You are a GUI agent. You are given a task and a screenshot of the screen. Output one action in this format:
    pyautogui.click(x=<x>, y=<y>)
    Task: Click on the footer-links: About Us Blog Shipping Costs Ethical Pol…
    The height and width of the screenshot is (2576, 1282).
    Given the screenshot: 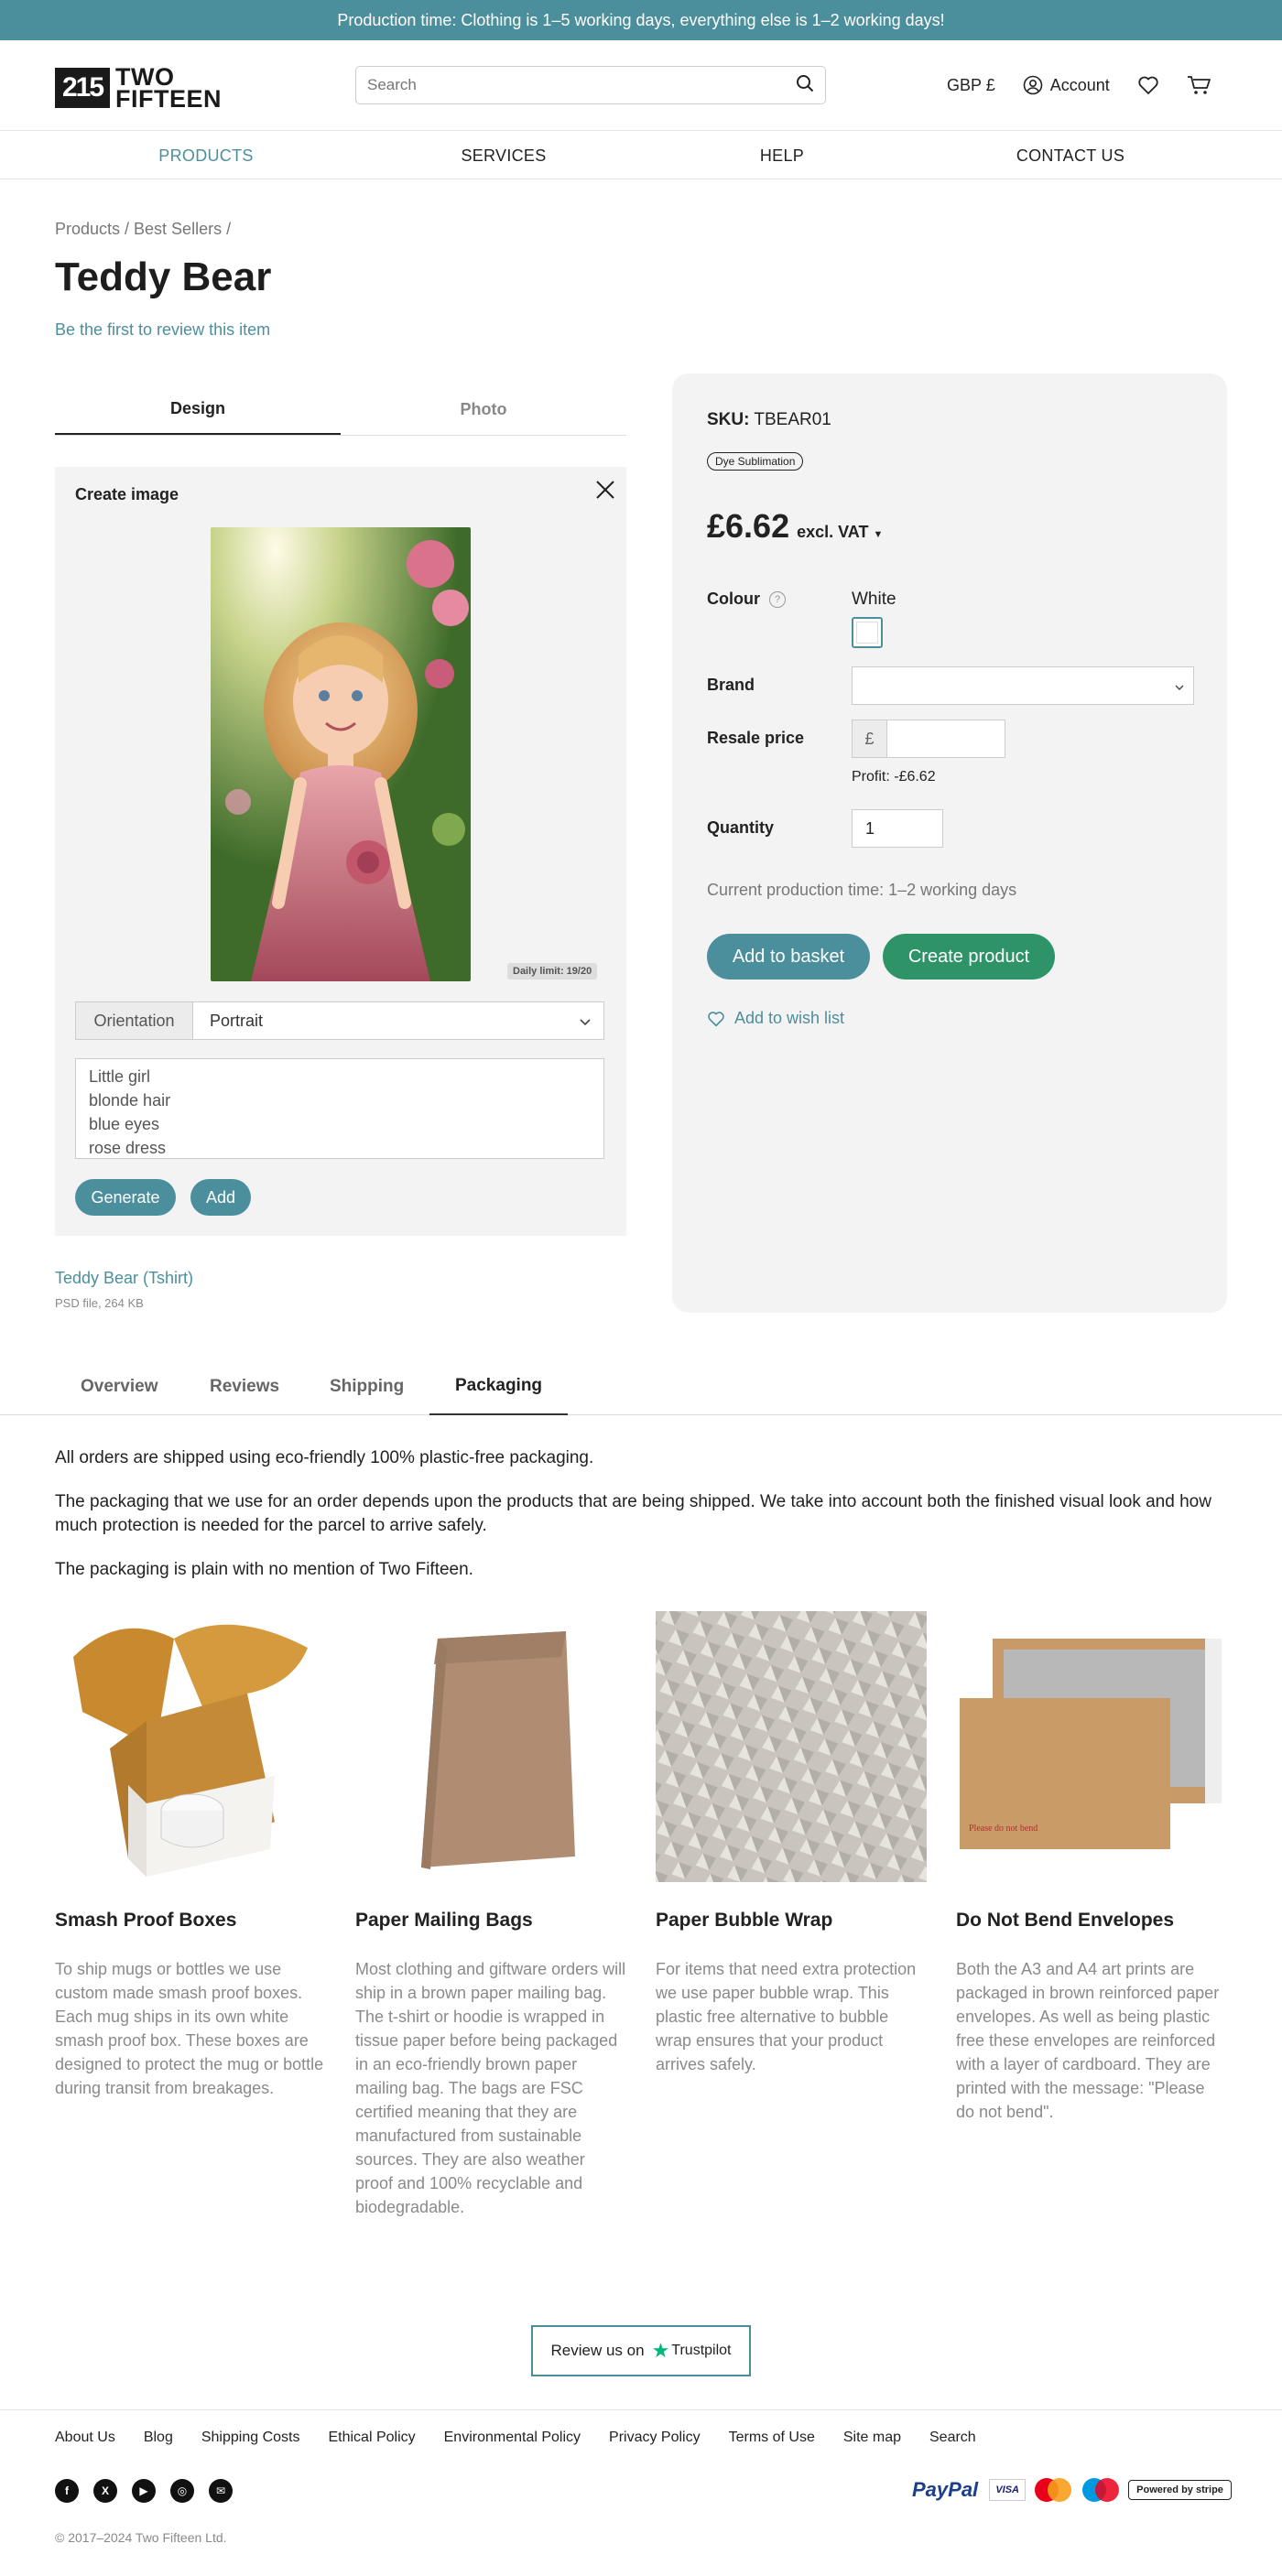 What is the action you would take?
    pyautogui.click(x=530, y=2438)
    